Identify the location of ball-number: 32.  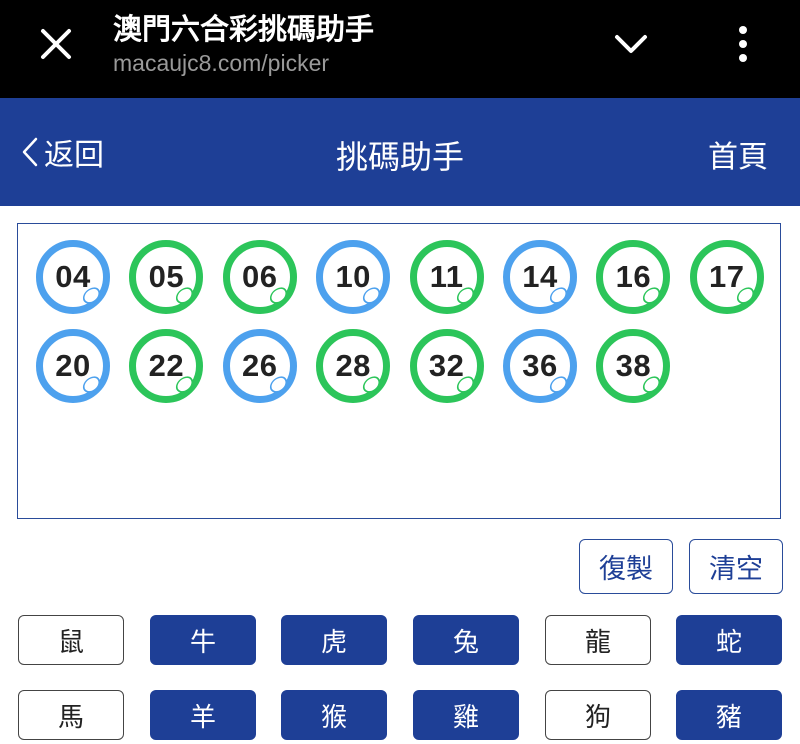
(446, 365).